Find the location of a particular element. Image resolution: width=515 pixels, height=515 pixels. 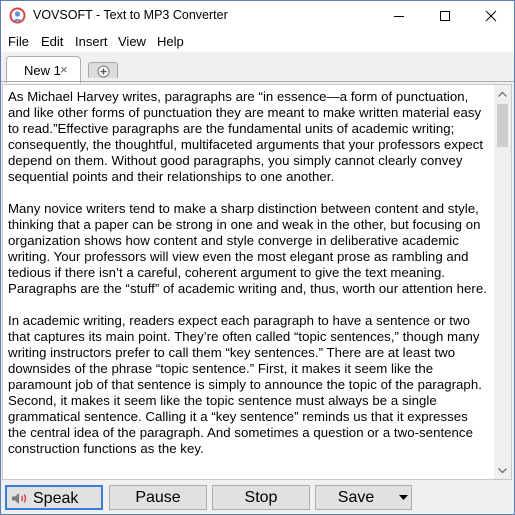

menu-help: Help is located at coordinates (170, 41).